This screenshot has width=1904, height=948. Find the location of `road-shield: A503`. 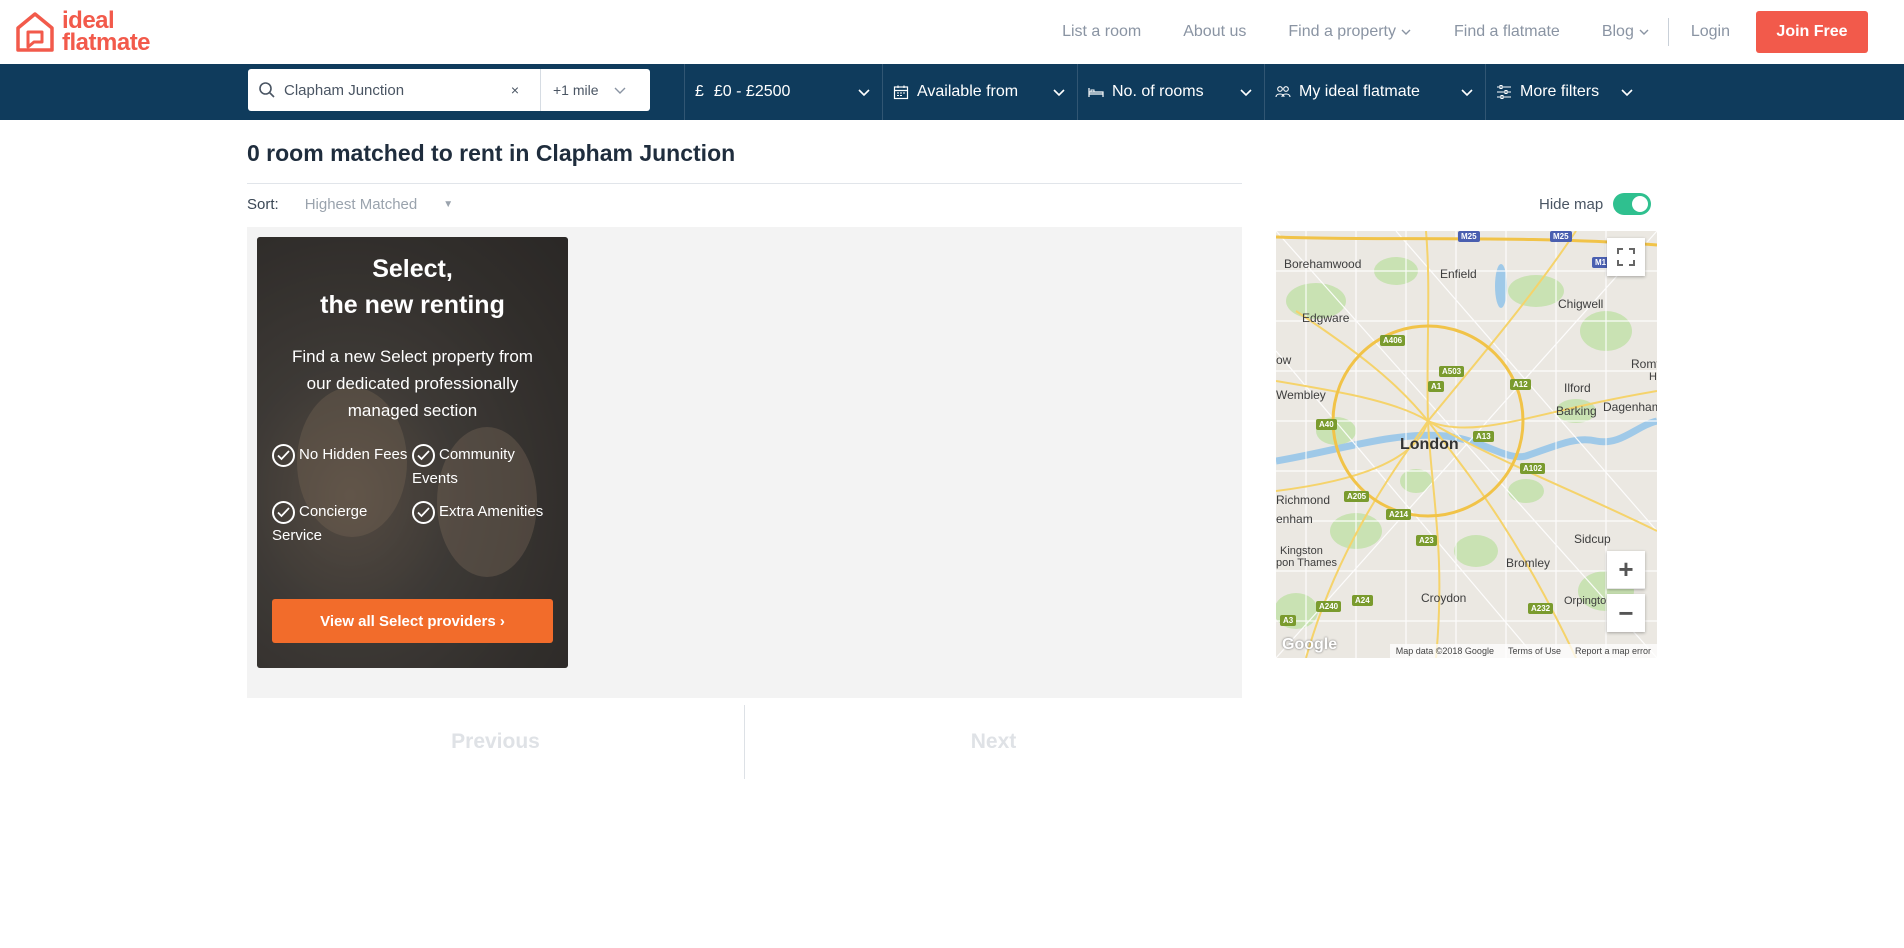

road-shield: A503 is located at coordinates (1452, 371).